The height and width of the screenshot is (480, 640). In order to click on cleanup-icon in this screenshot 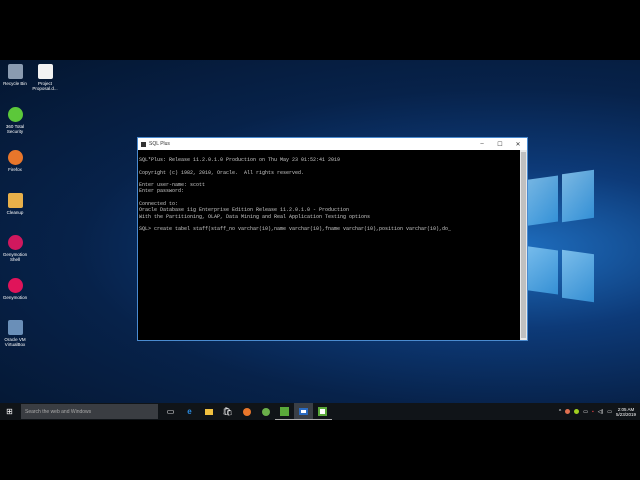, I will do `click(15, 200)`.